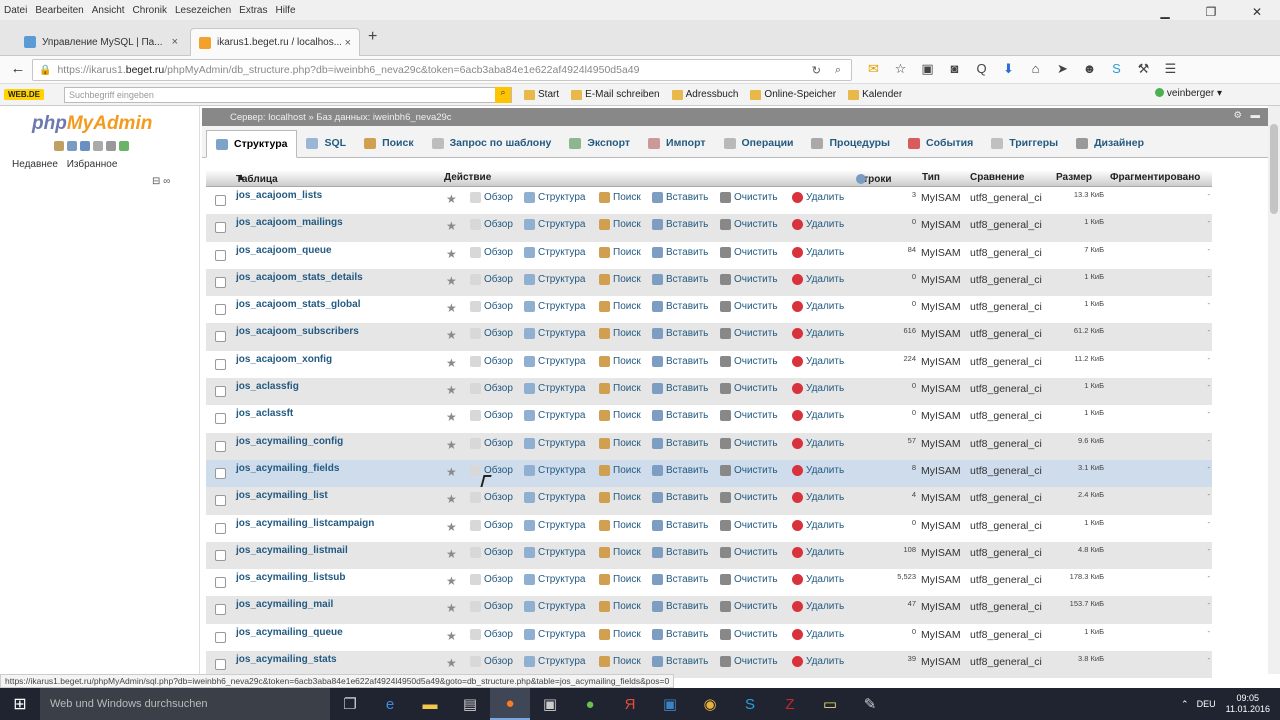  Describe the element at coordinates (900, 69) in the screenshot. I see `bookmark-star-icon: ☆` at that location.